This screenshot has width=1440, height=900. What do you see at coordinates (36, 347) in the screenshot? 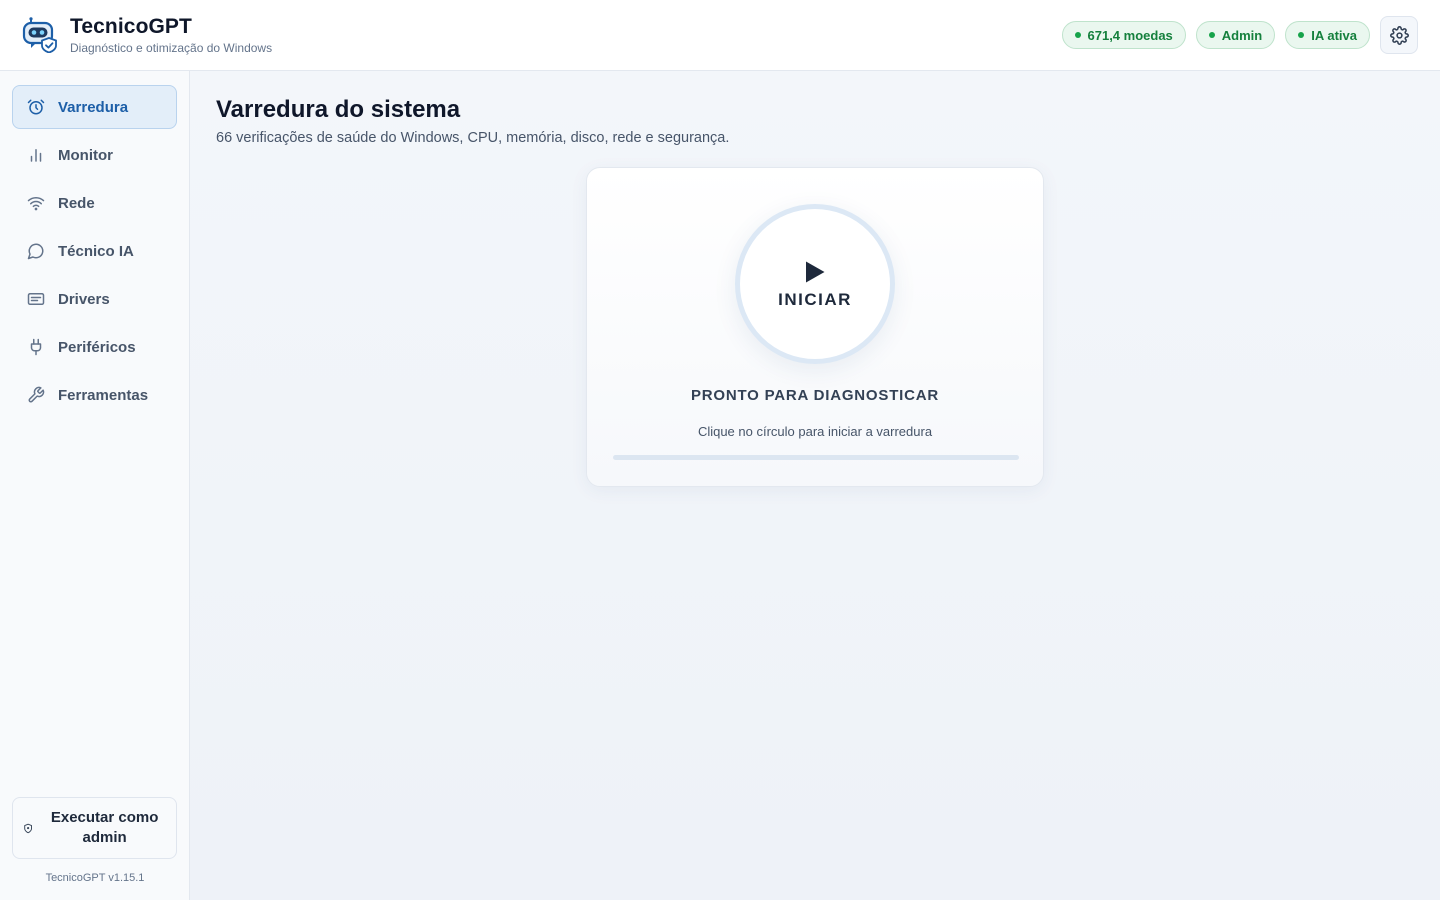
I see `plug-icon` at bounding box center [36, 347].